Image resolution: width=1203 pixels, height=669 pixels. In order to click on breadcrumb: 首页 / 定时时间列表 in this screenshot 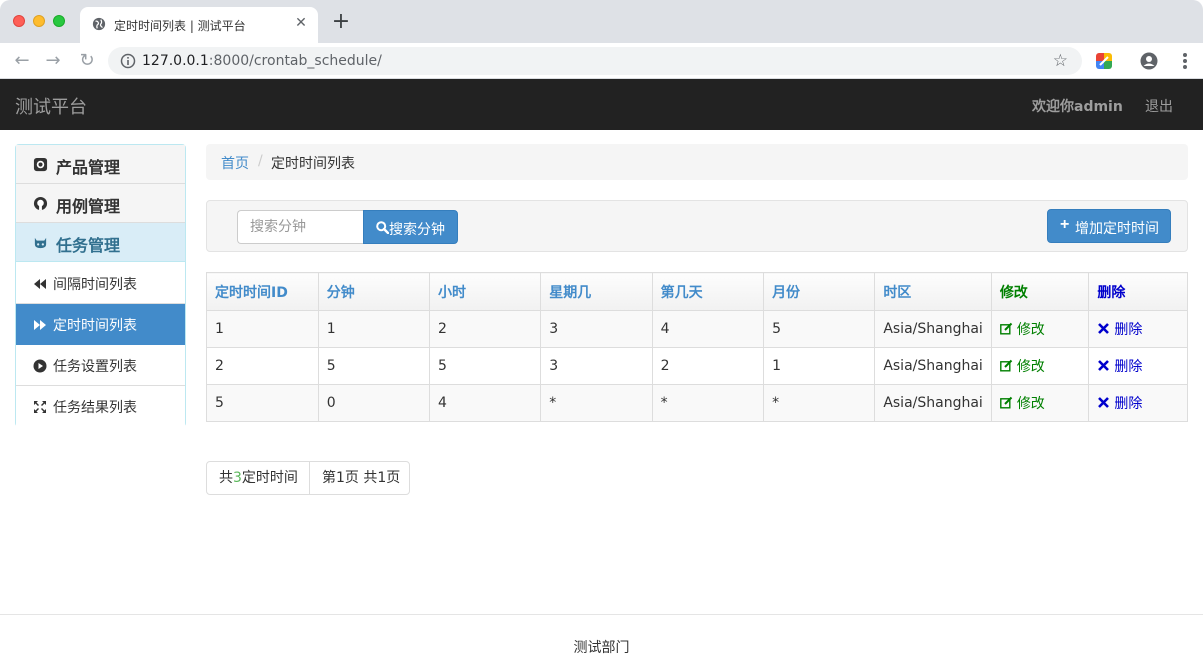, I will do `click(697, 162)`.